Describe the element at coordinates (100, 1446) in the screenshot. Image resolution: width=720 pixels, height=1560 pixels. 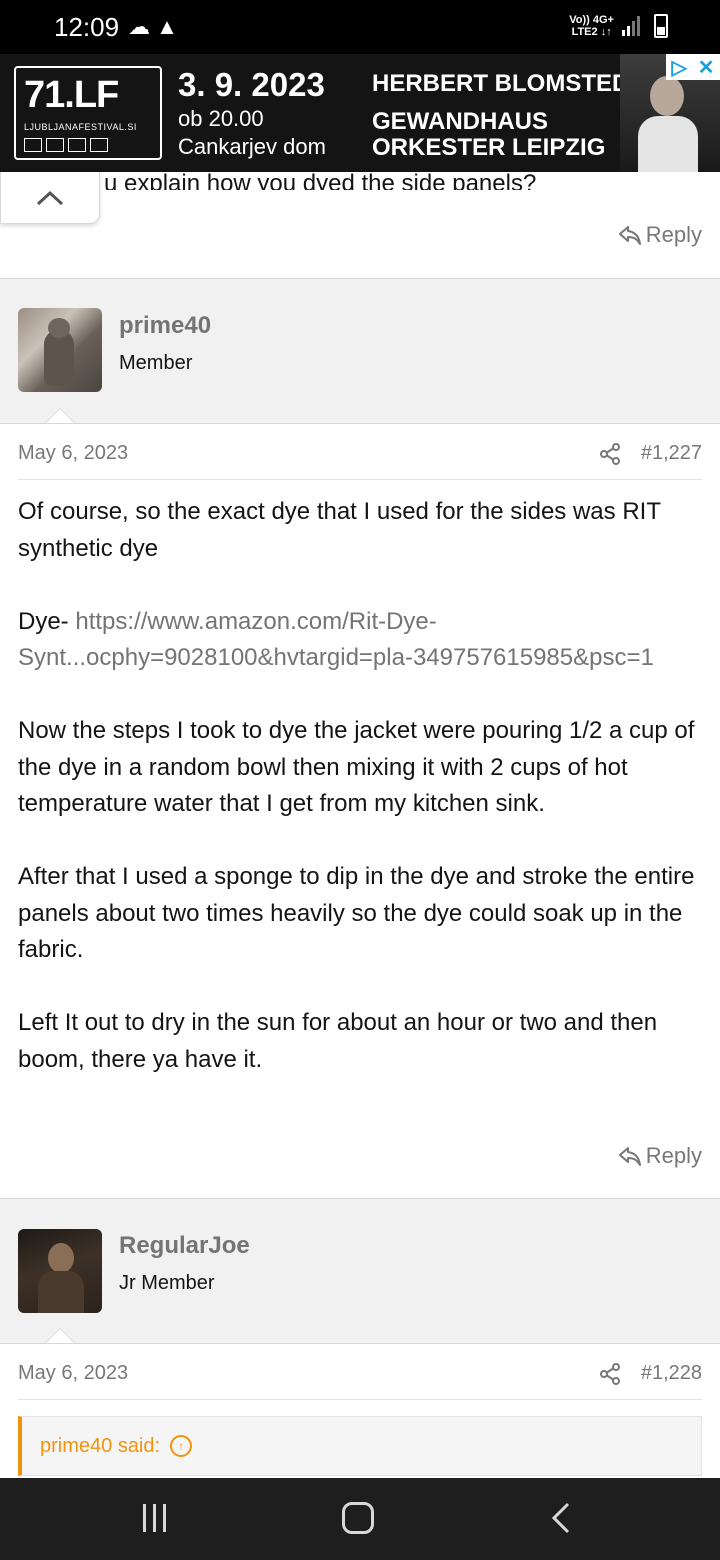
I see `quote-author: prime40 said:` at that location.